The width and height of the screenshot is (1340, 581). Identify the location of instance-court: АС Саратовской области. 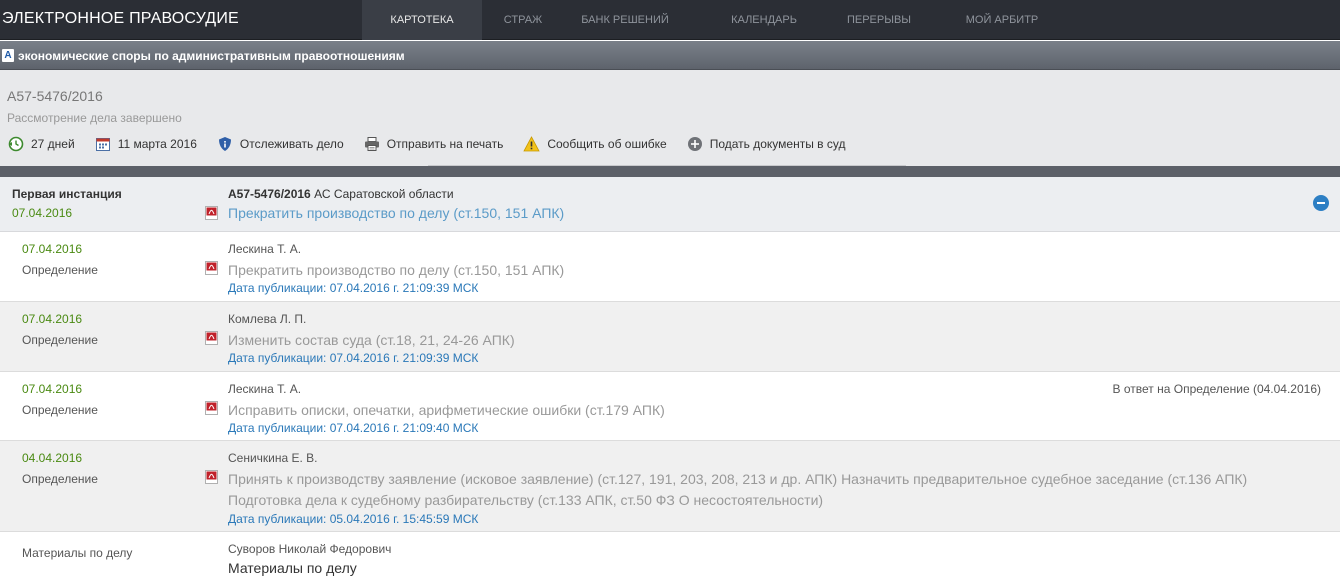
(384, 194).